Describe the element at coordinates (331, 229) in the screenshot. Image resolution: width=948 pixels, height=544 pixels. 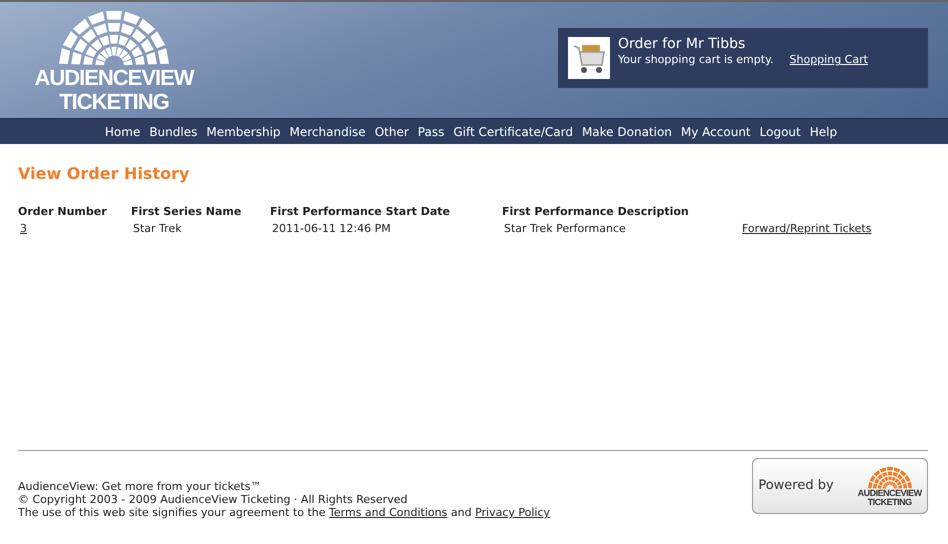
I see `table-cell-text: 2011-06-11 12:46 PM` at that location.